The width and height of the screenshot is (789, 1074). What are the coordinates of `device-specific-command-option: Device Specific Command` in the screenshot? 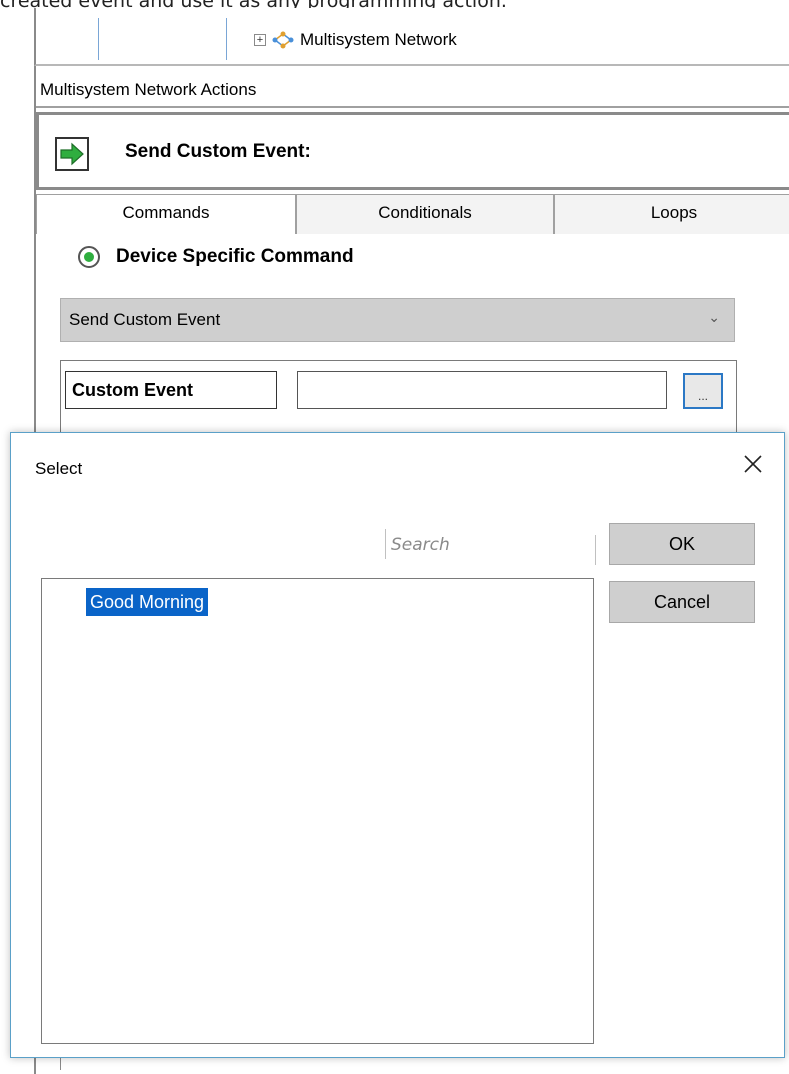 It's located at (216, 257).